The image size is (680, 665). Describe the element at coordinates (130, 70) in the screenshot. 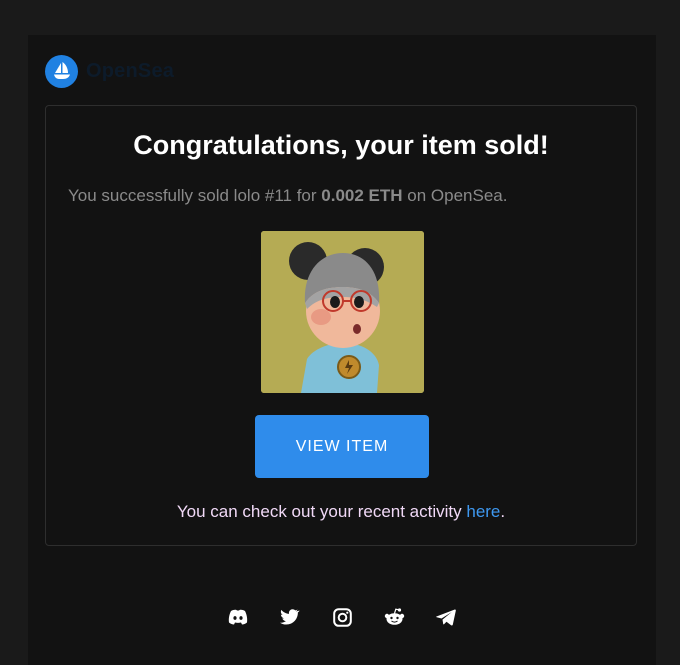

I see `brand-name: OpenSea` at that location.